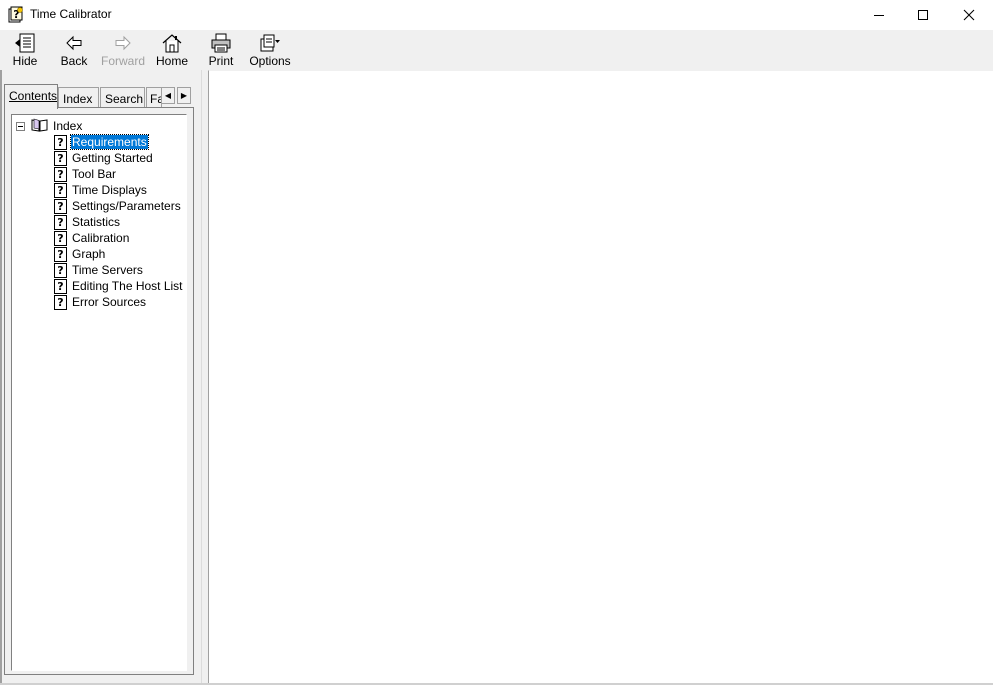 The width and height of the screenshot is (993, 685). What do you see at coordinates (172, 43) in the screenshot?
I see `home-icon` at bounding box center [172, 43].